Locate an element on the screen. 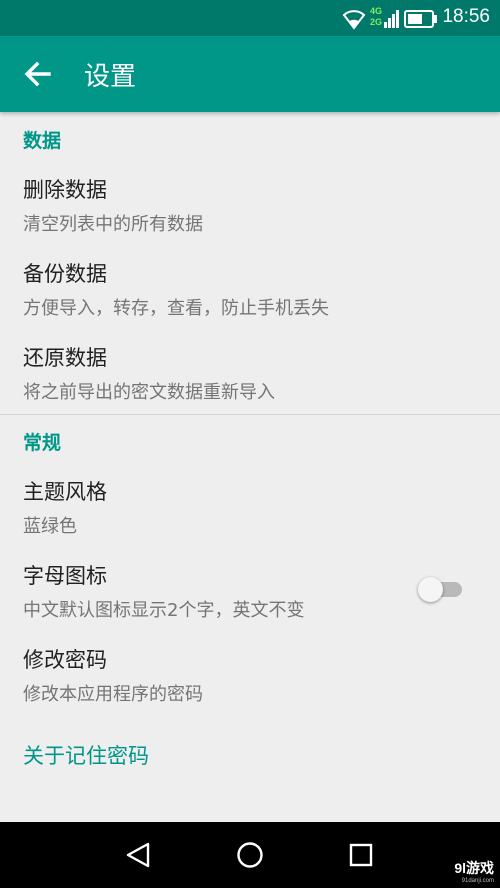 This screenshot has height=888, width=500. watermark-brand: 9l游戏 is located at coordinates (474, 868).